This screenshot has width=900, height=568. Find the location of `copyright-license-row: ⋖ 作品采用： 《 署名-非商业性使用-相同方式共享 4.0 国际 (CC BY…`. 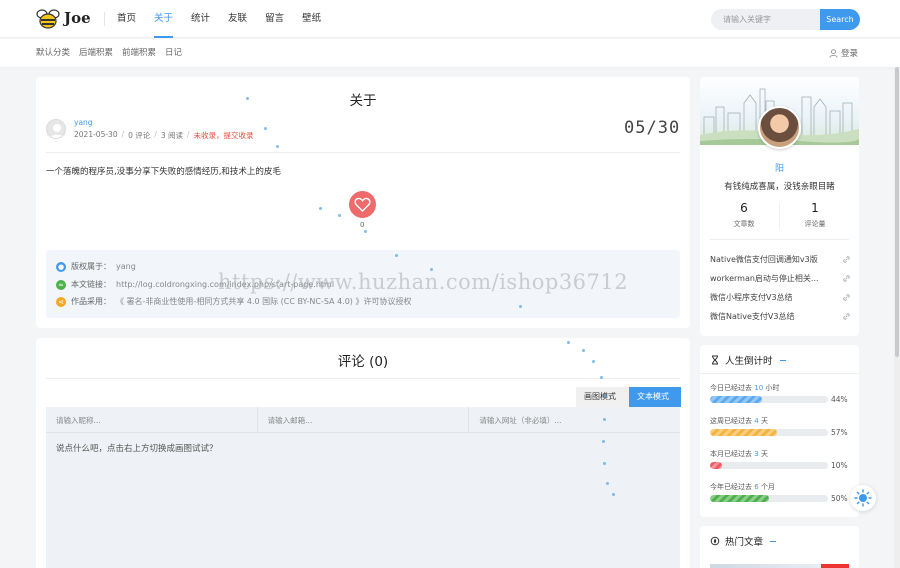

copyright-license-row: ⋖ 作品采用： 《 署名-非商业性使用-相同方式共享 4.0 国际 (CC BY… is located at coordinates (233, 301).